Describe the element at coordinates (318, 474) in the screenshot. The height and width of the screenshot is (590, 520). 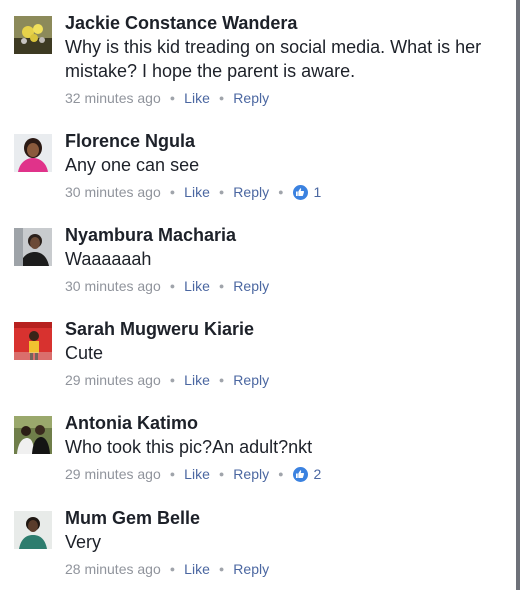
I see `reaction-count: 2` at that location.